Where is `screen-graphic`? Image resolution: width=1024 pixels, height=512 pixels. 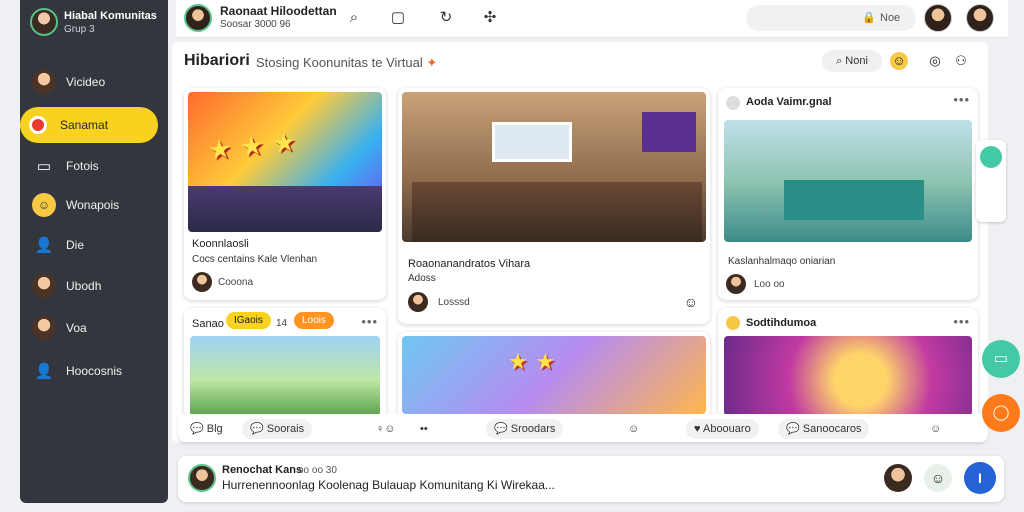
screen-graphic is located at coordinates (669, 132).